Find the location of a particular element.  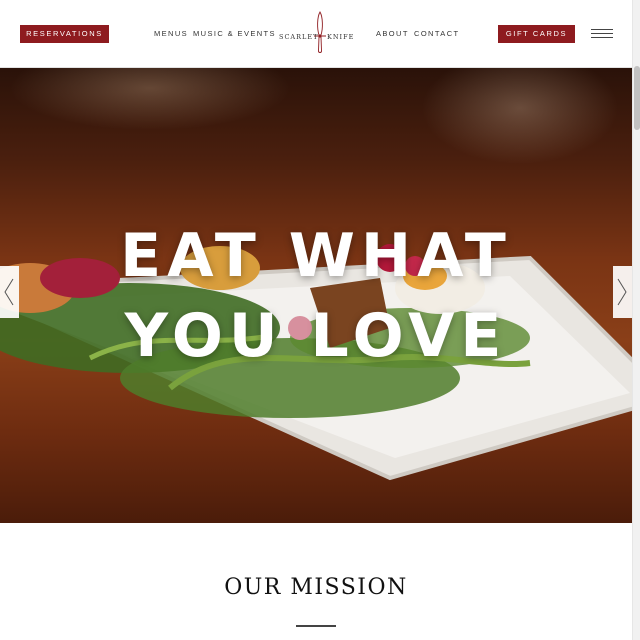

chevron-left-icon is located at coordinates (9, 292).